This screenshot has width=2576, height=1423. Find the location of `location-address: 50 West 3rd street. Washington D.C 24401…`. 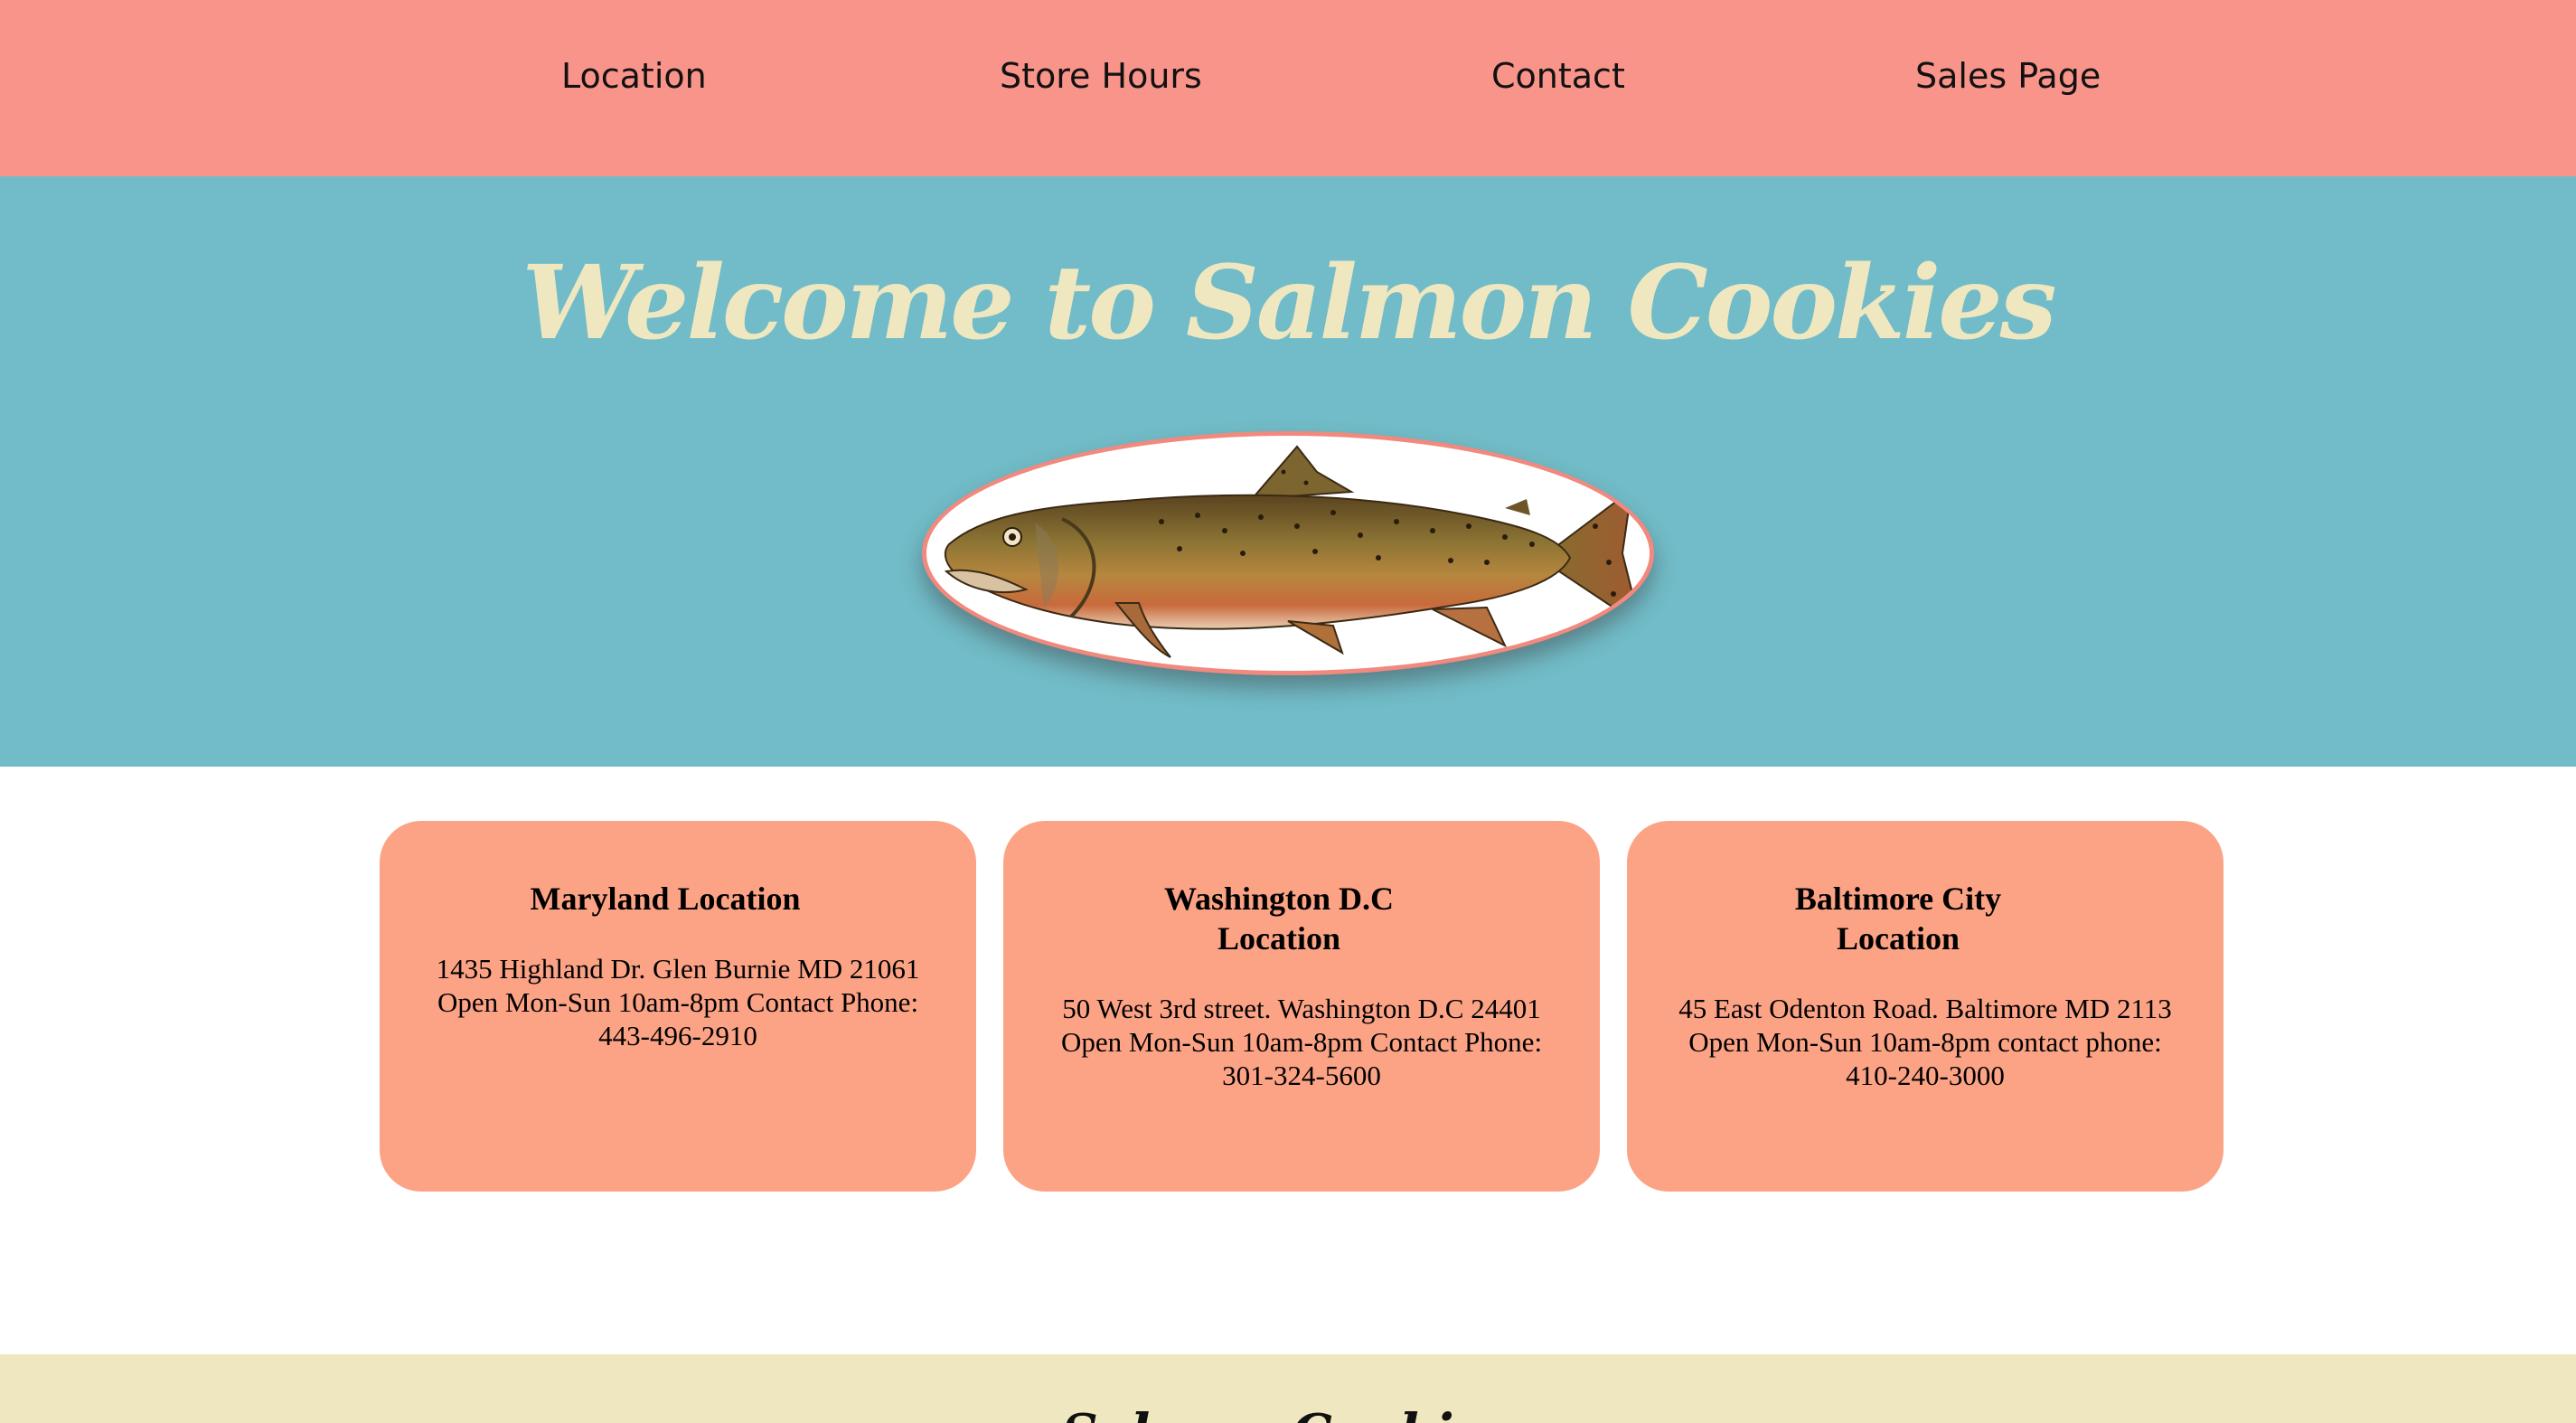

location-address: 50 West 3rd street. Washington D.C 24401… is located at coordinates (1302, 1042).